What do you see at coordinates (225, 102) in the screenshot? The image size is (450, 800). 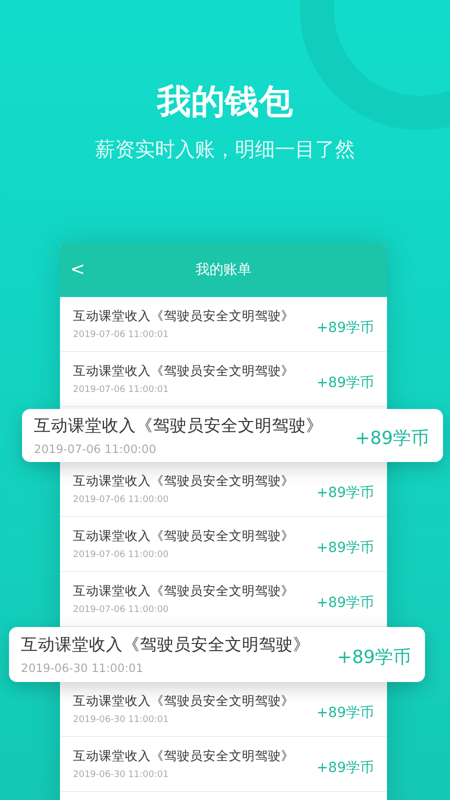 I see `headline: 我的钱包` at bounding box center [225, 102].